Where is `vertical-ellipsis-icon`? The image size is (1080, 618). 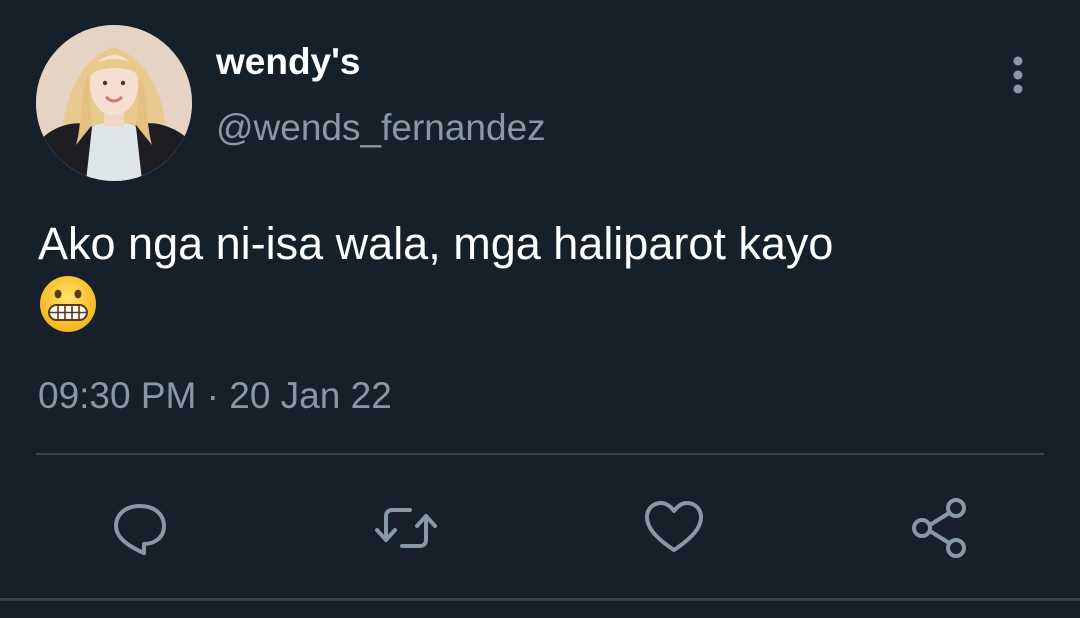 vertical-ellipsis-icon is located at coordinates (1018, 75).